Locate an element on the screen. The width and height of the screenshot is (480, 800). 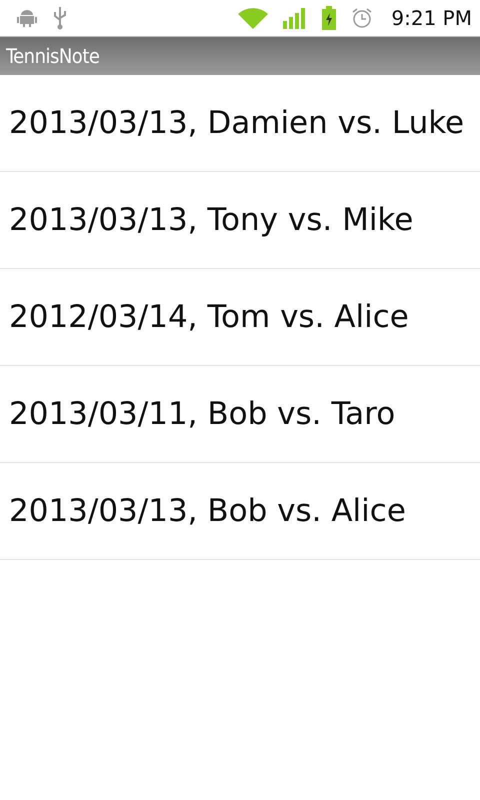
signal-icon is located at coordinates (295, 18).